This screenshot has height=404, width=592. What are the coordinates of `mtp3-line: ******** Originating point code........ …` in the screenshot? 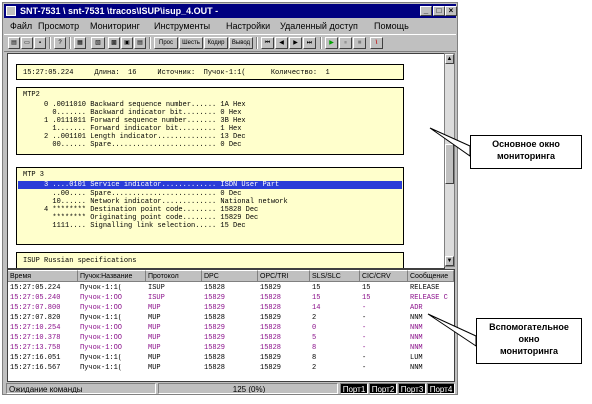 It's located at (141, 218).